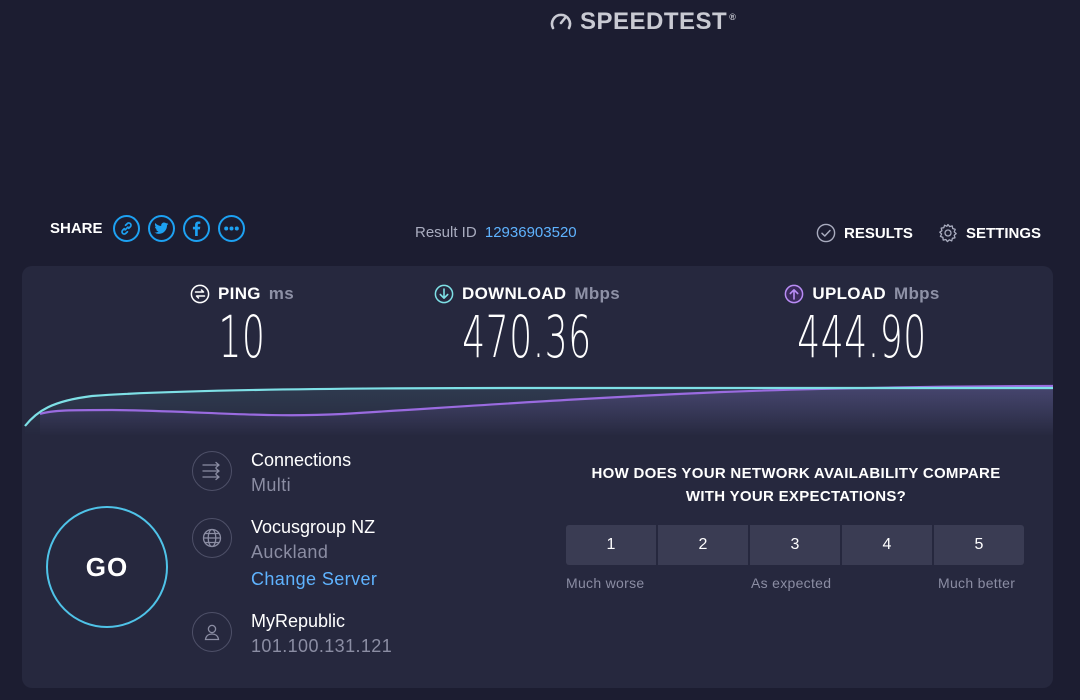  What do you see at coordinates (239, 293) in the screenshot?
I see `ping-label: PING` at bounding box center [239, 293].